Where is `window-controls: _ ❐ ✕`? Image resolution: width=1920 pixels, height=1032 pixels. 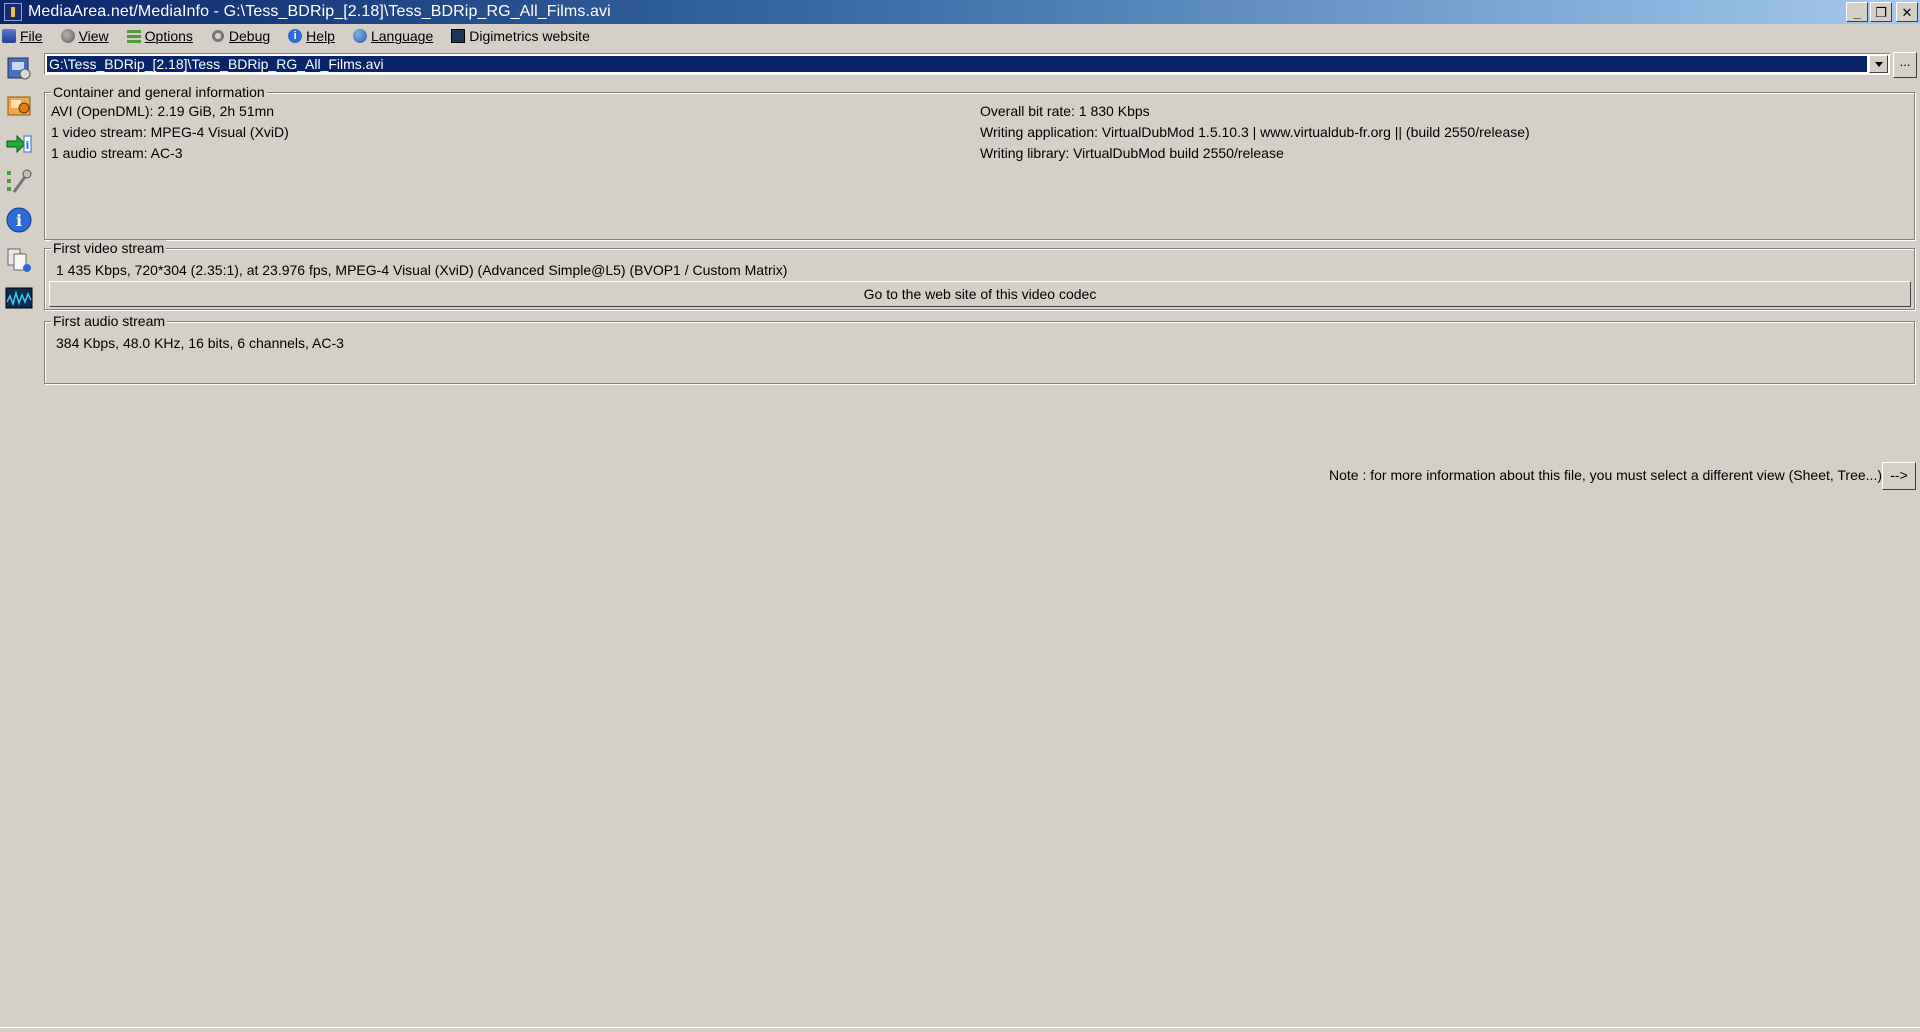
window-controls: _ ❐ ✕ is located at coordinates (1882, 12).